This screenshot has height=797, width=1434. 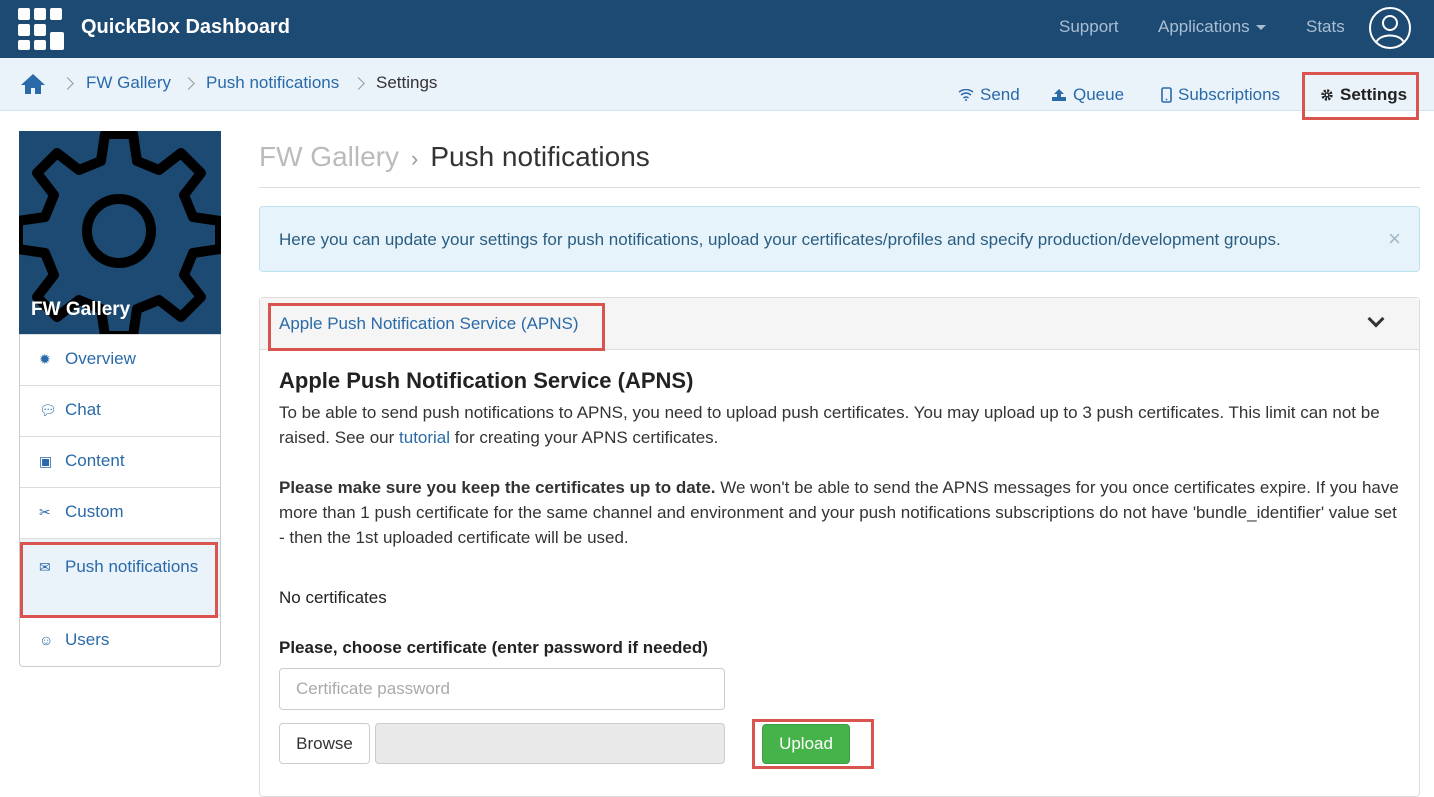 What do you see at coordinates (45, 359) in the screenshot?
I see `gear-icon: ✹` at bounding box center [45, 359].